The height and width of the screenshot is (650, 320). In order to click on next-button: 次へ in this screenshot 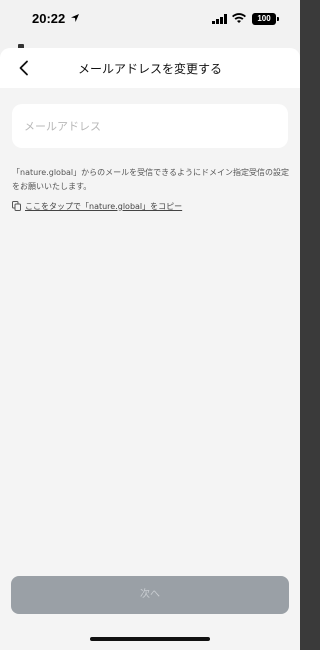, I will do `click(150, 595)`.